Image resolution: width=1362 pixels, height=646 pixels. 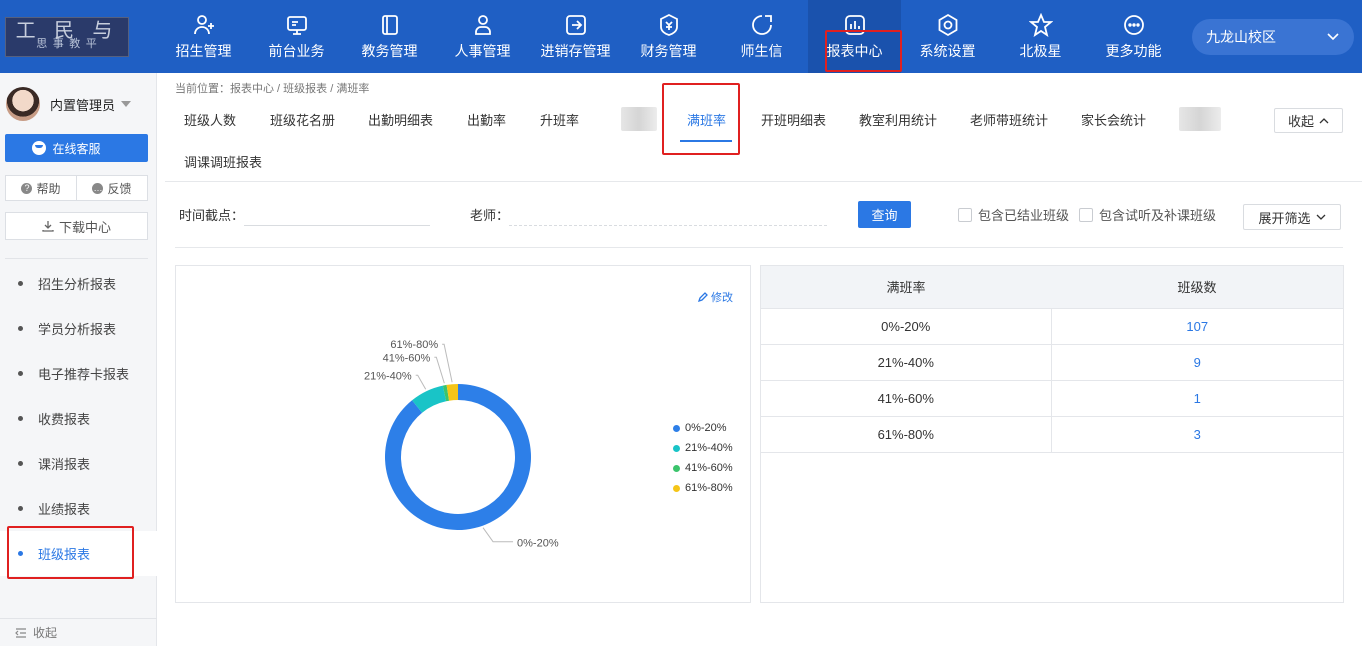 What do you see at coordinates (1009, 119) in the screenshot?
I see `tab-teacher-class-stats: 老师带班统计` at bounding box center [1009, 119].